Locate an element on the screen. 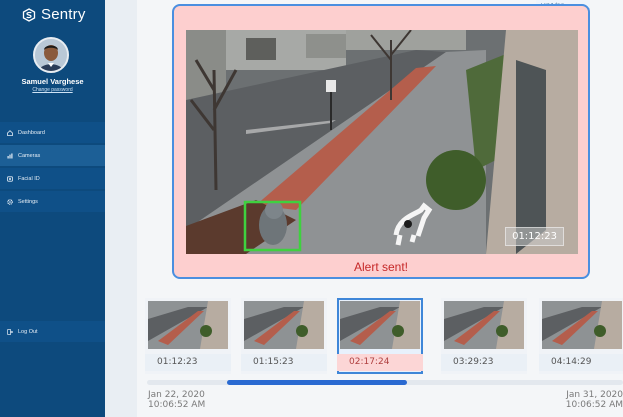  timeline-scrollbar-thumb is located at coordinates (317, 382).